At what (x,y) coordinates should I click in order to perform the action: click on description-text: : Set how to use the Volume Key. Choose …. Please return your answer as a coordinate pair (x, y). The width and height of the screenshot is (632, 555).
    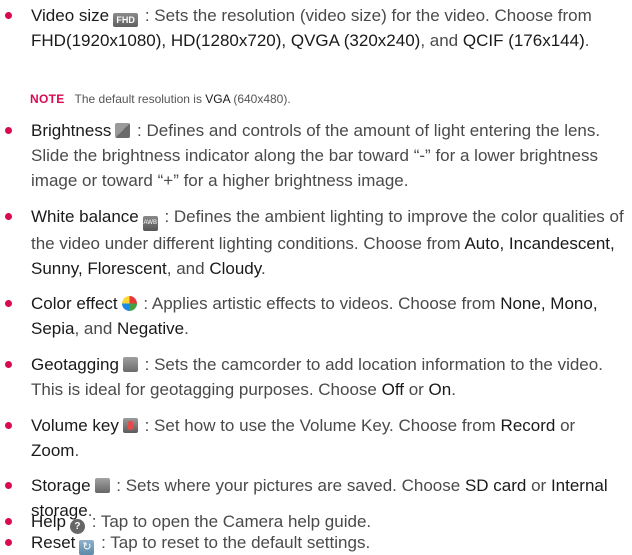
    Looking at the image, I should click on (320, 425).